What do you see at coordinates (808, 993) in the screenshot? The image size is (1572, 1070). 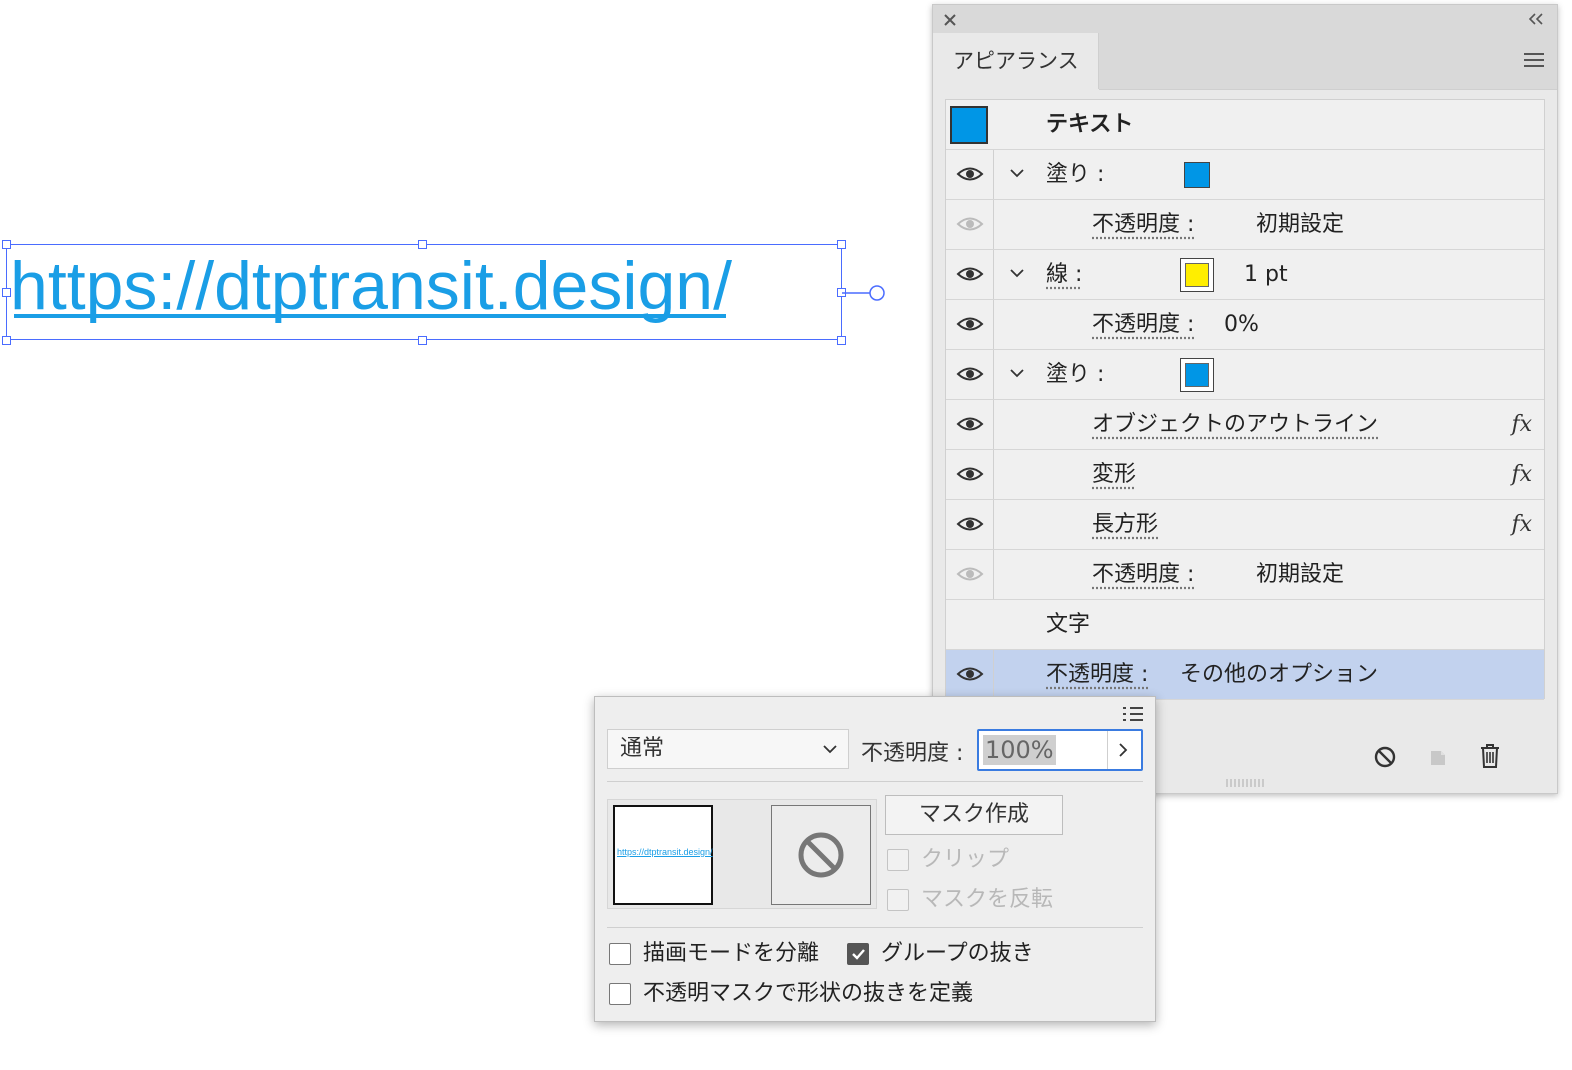 I see `opacity-mask-knockout-label: 不透明マスクで形状の抜きを定義` at bounding box center [808, 993].